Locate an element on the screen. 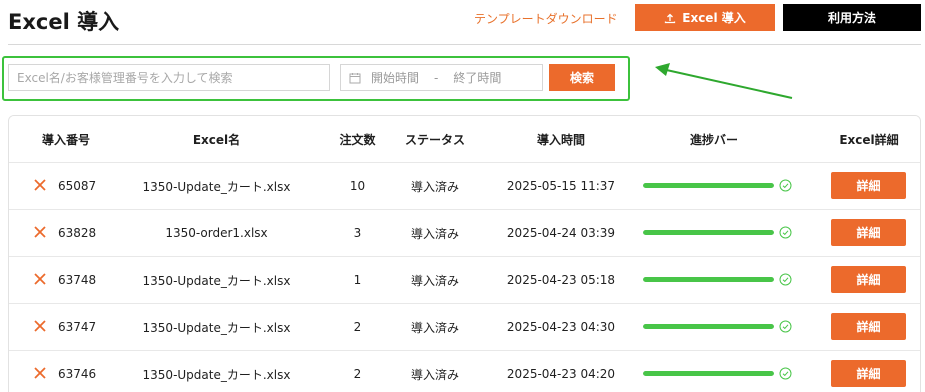 The image size is (925, 392). import-number: 63747 is located at coordinates (77, 327).